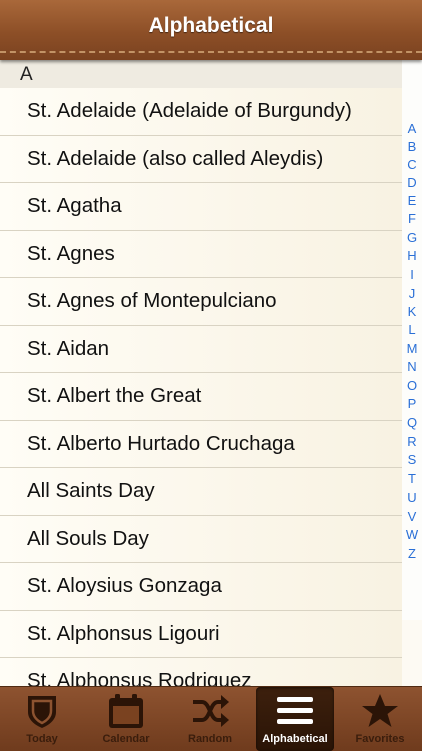  Describe the element at coordinates (42, 739) in the screenshot. I see `tab-label: Today` at that location.